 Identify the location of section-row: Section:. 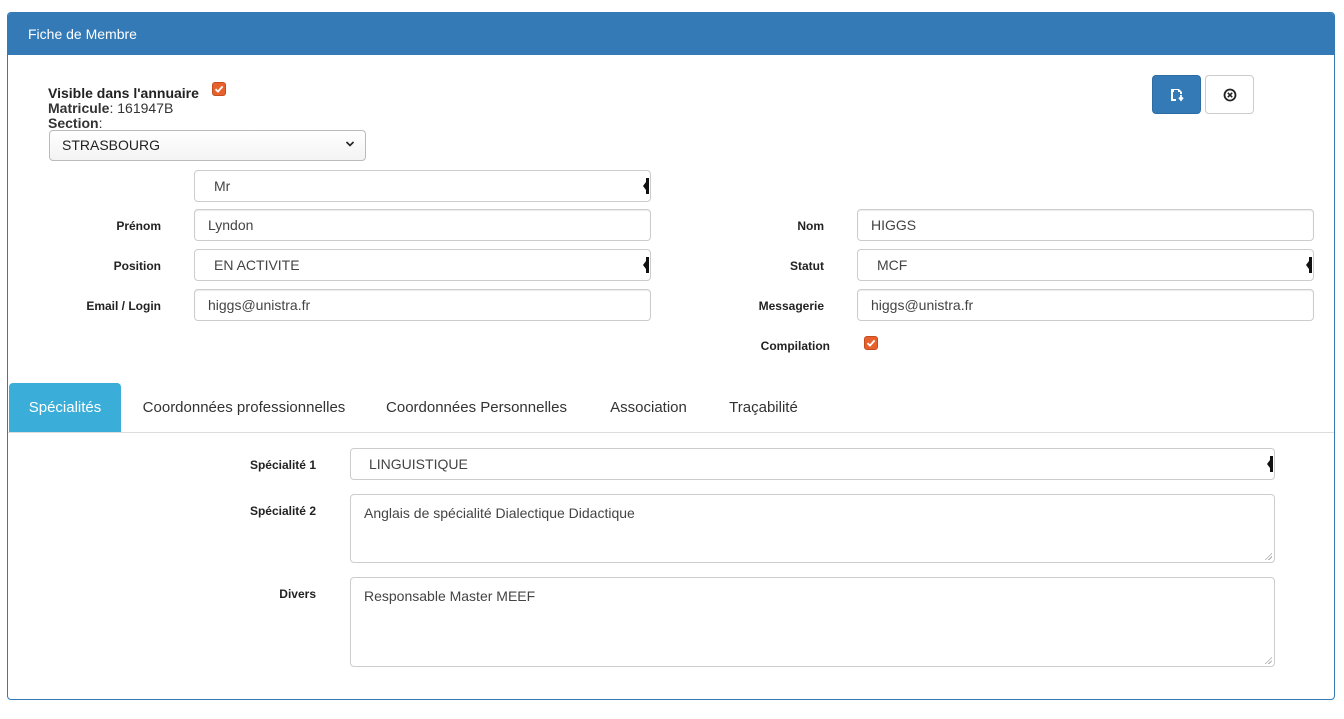
(75, 123).